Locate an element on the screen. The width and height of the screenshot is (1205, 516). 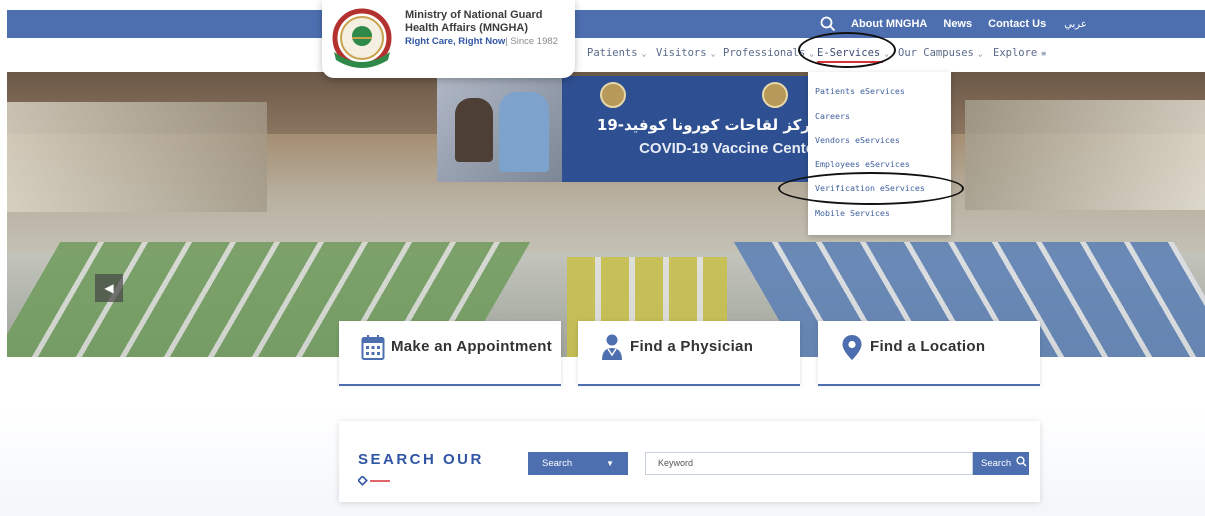
nav-item-patients: Patients ⌄ is located at coordinates (616, 53).